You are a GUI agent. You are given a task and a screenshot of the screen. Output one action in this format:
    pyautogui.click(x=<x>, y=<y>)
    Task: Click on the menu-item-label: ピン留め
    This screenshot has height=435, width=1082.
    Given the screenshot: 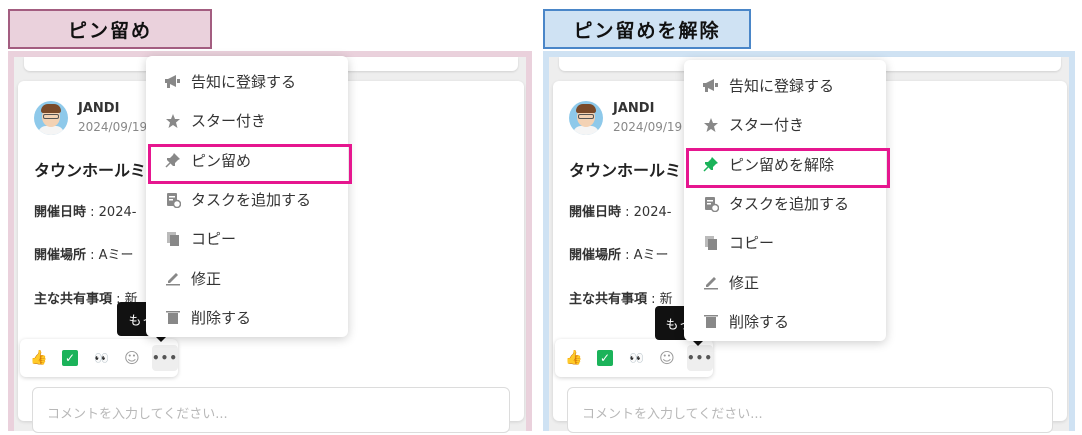 What is the action you would take?
    pyautogui.click(x=221, y=160)
    